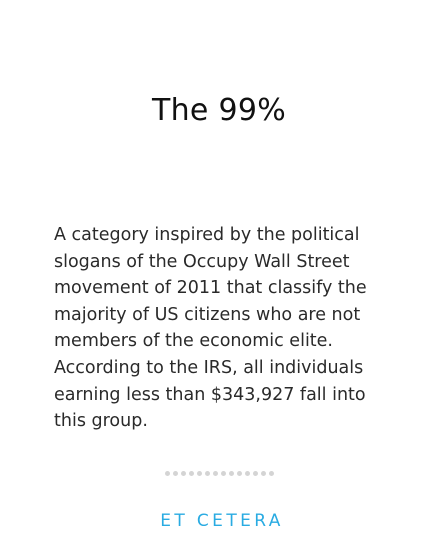  Describe the element at coordinates (219, 521) in the screenshot. I see `category-link: ET CETERA` at that location.